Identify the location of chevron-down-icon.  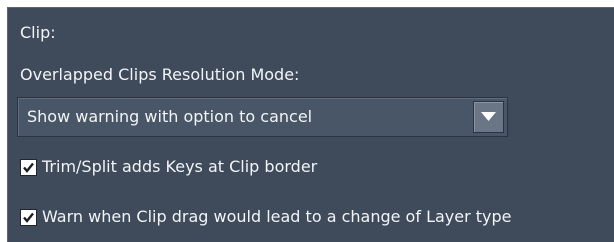
(488, 116).